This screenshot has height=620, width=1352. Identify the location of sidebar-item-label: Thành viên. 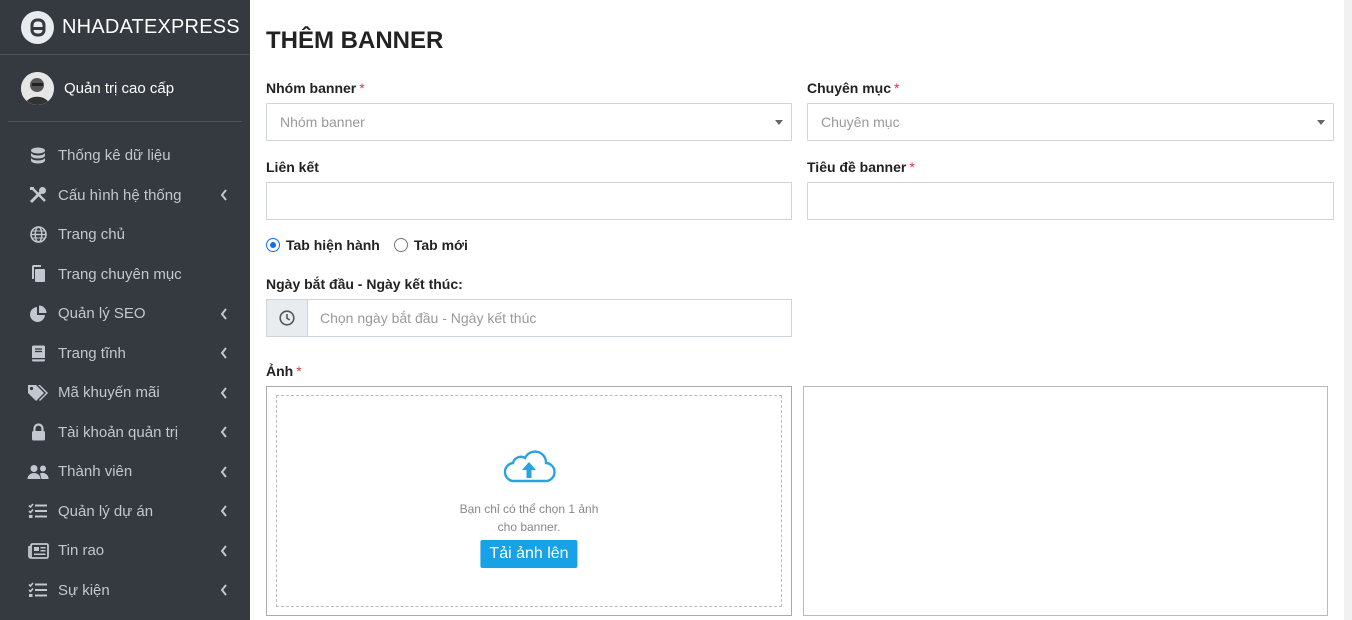
(95, 472).